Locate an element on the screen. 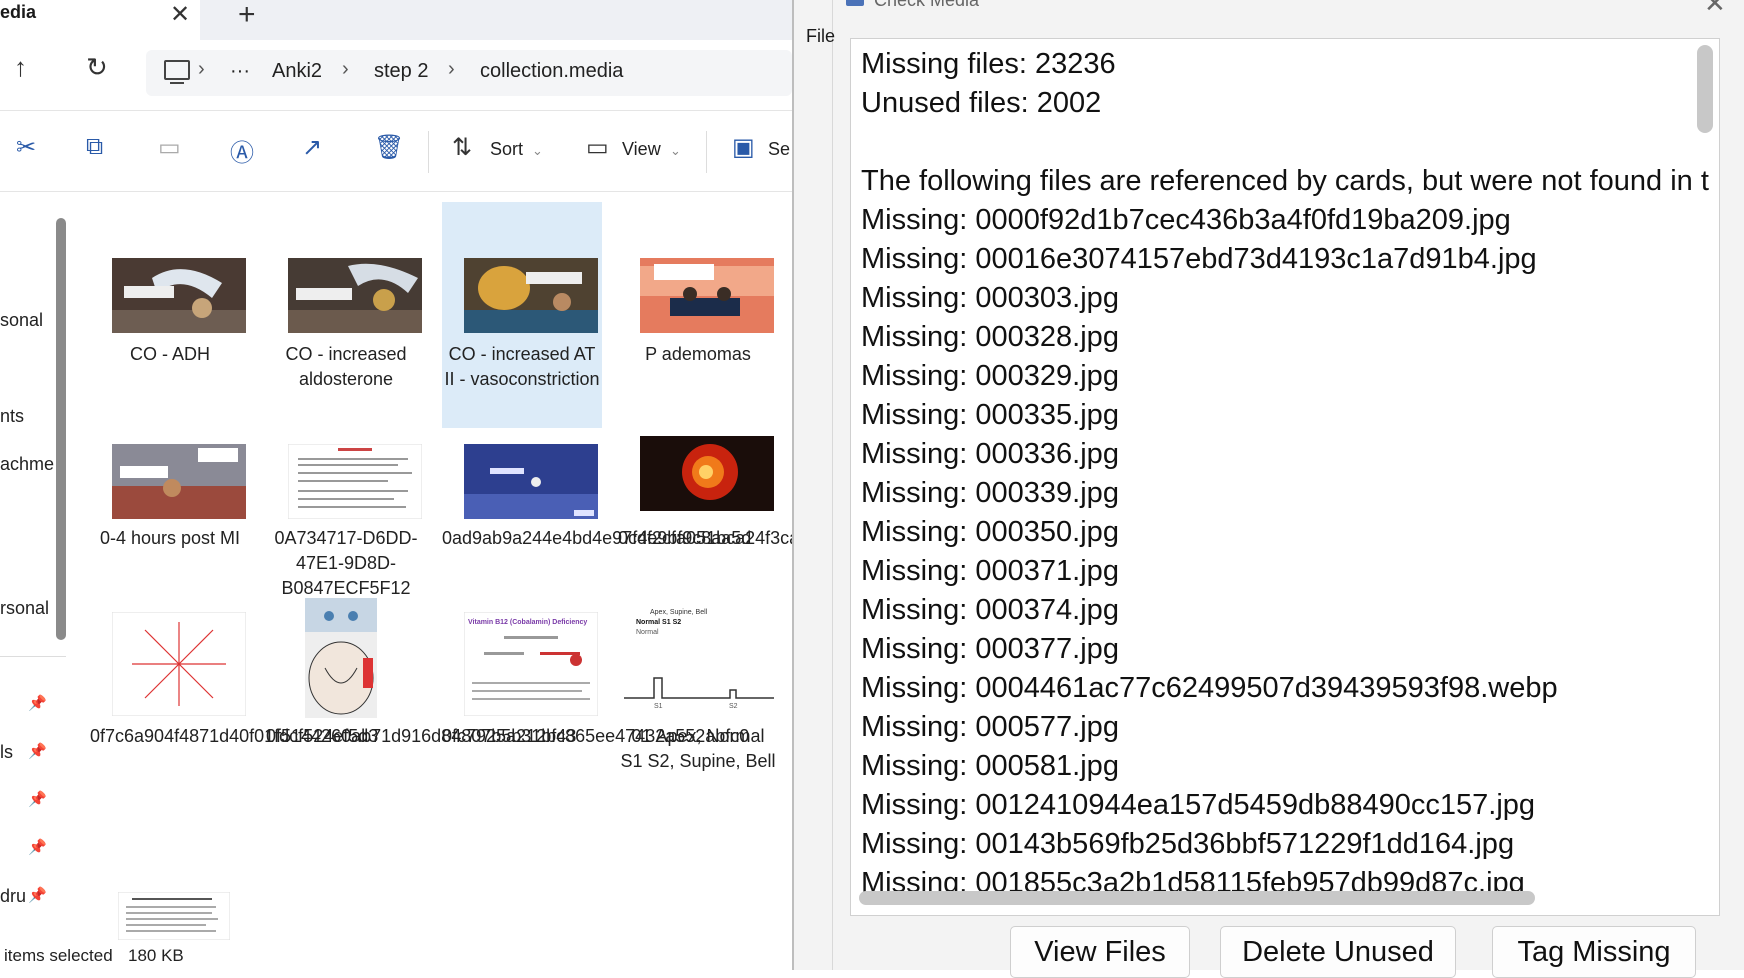 The image size is (1744, 978). tab-bar: edia ✕ + is located at coordinates (396, 20).